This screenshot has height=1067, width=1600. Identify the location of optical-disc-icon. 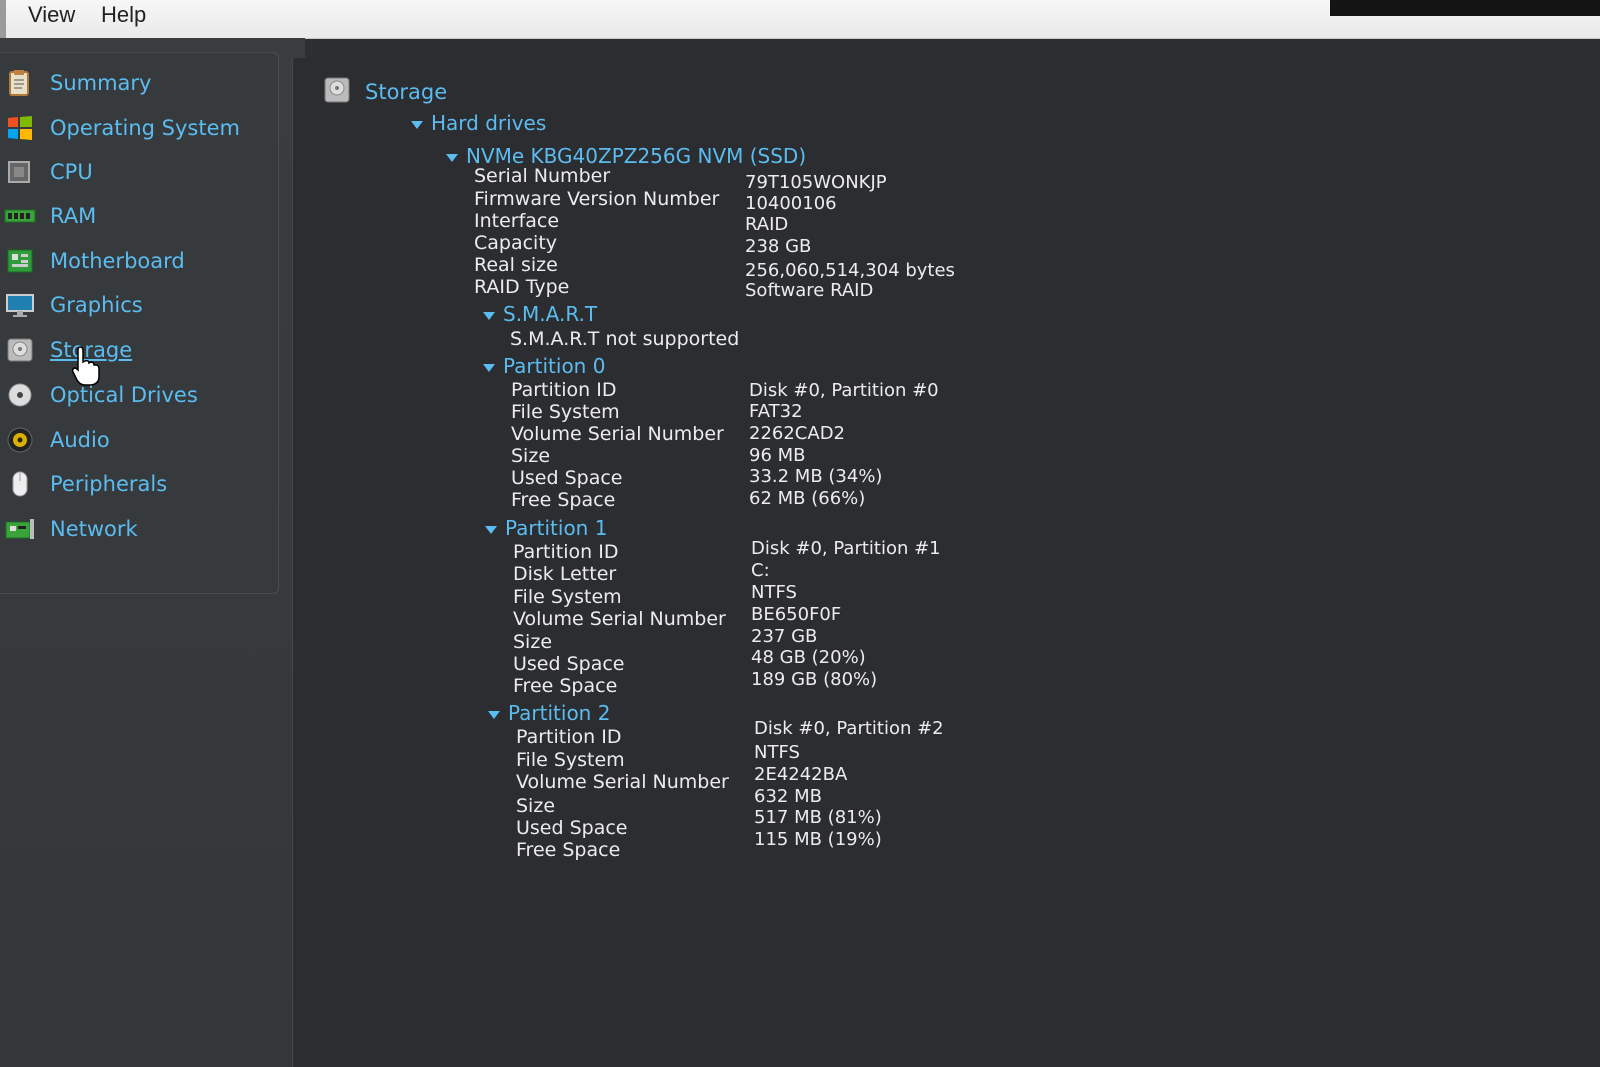
(20, 395).